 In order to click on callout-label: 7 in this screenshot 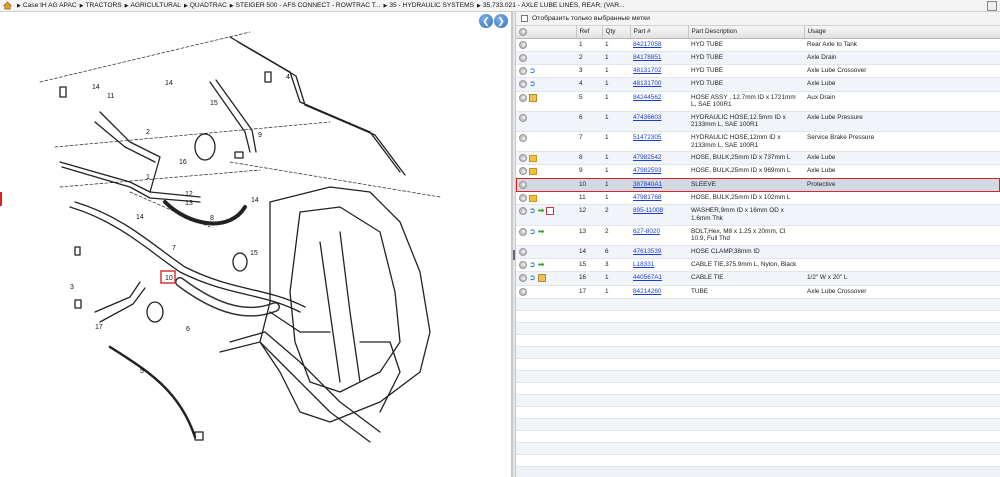, I will do `click(174, 248)`.